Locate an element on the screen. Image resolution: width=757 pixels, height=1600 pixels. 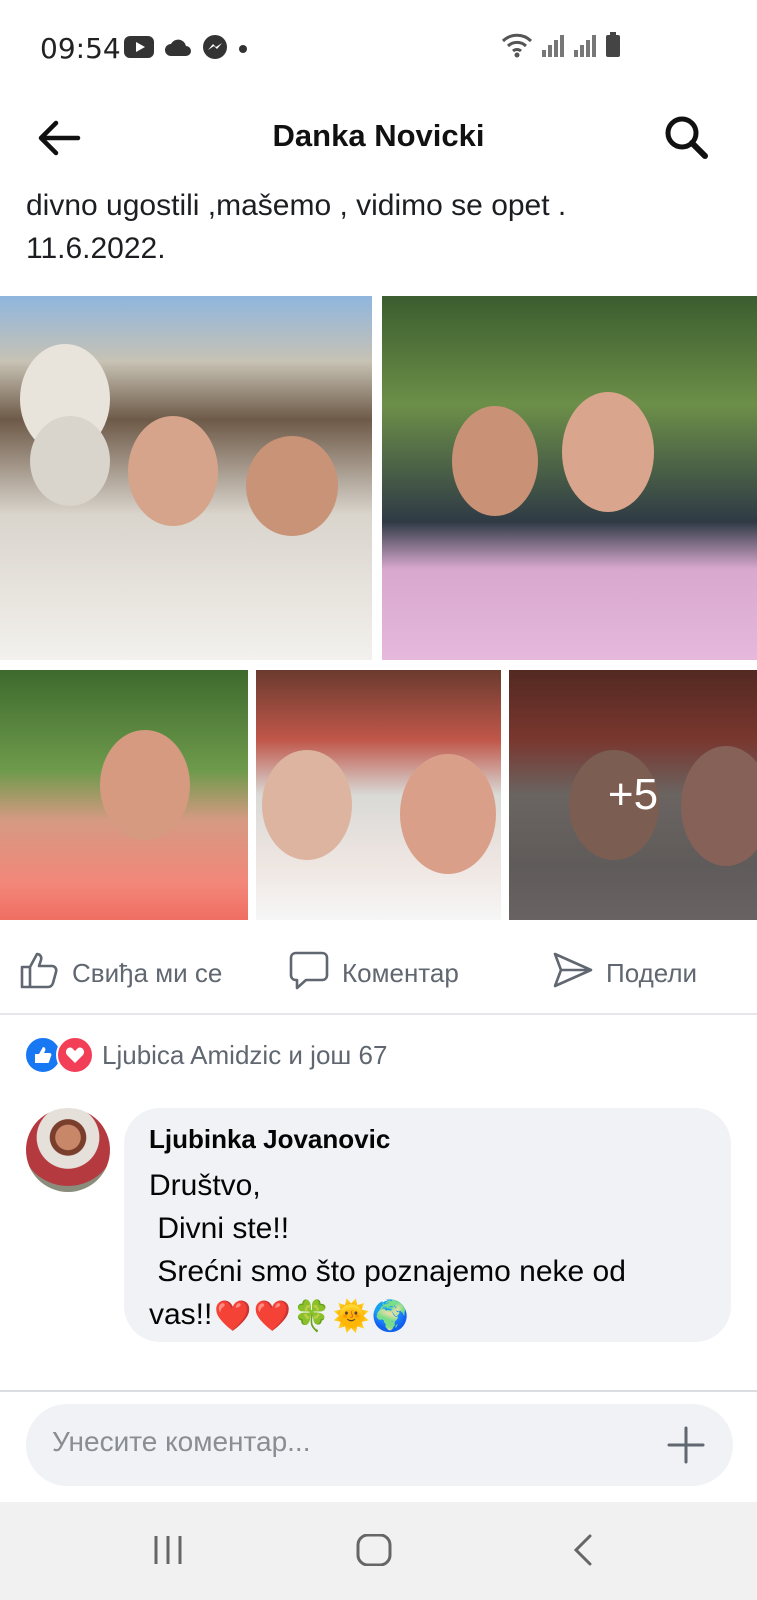
share-label: Подели is located at coordinates (652, 973).